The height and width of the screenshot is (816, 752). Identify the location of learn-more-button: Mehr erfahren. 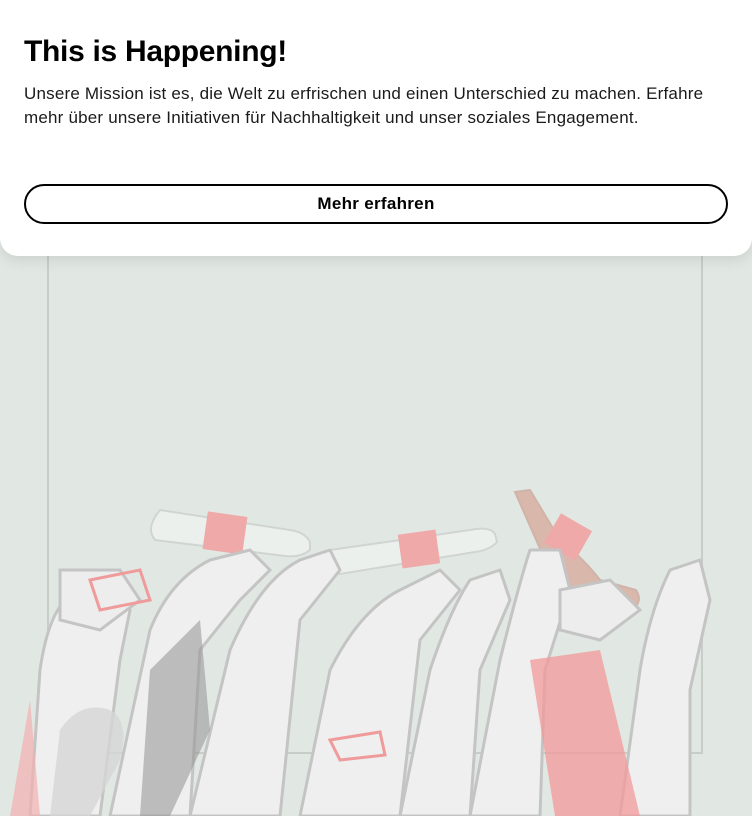
(376, 204).